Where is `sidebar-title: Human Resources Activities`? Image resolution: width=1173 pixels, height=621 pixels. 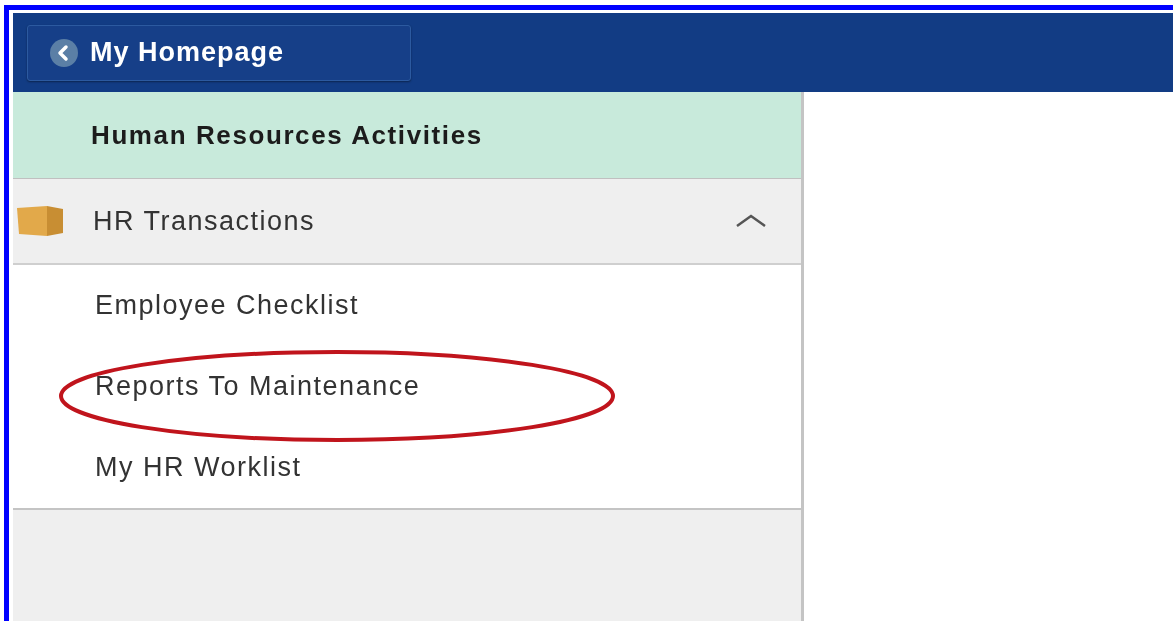
sidebar-title: Human Resources Activities is located at coordinates (407, 135).